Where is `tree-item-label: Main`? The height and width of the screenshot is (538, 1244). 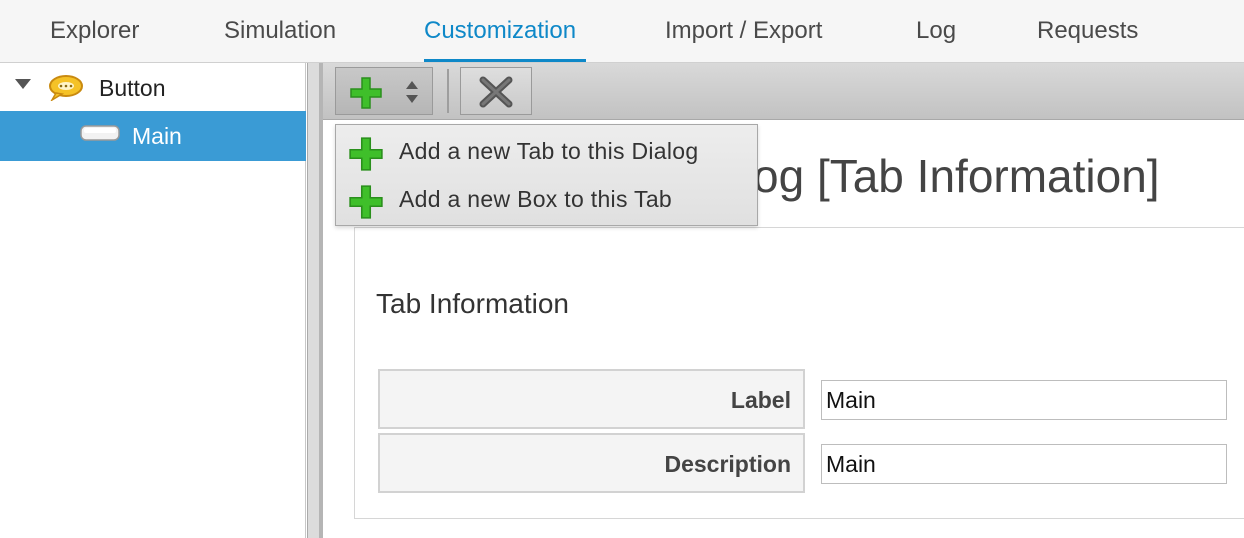 tree-item-label: Main is located at coordinates (157, 136).